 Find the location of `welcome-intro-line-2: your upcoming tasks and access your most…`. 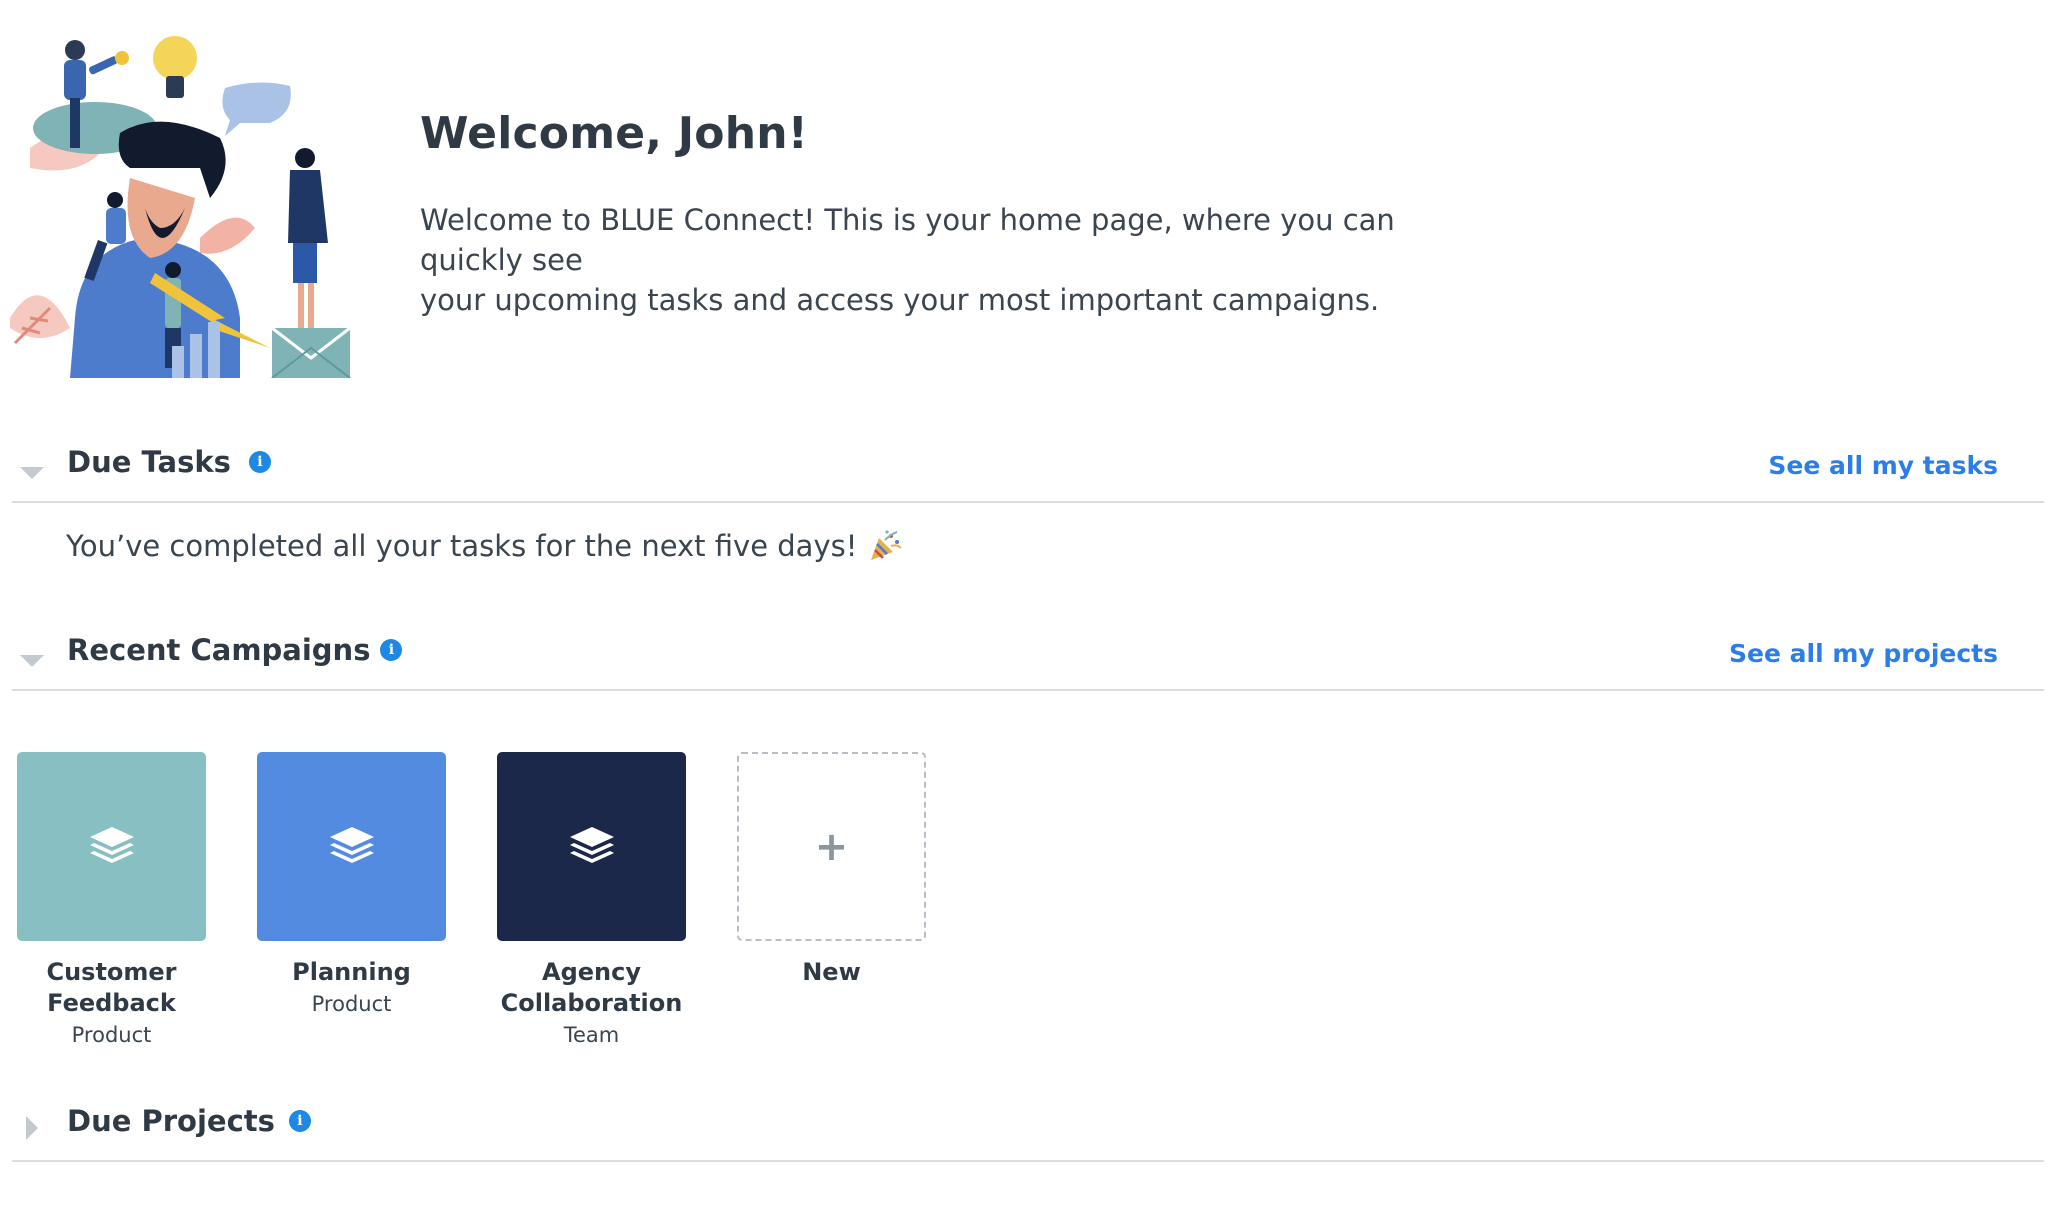

welcome-intro-line-2: your upcoming tasks and access your most… is located at coordinates (900, 300).